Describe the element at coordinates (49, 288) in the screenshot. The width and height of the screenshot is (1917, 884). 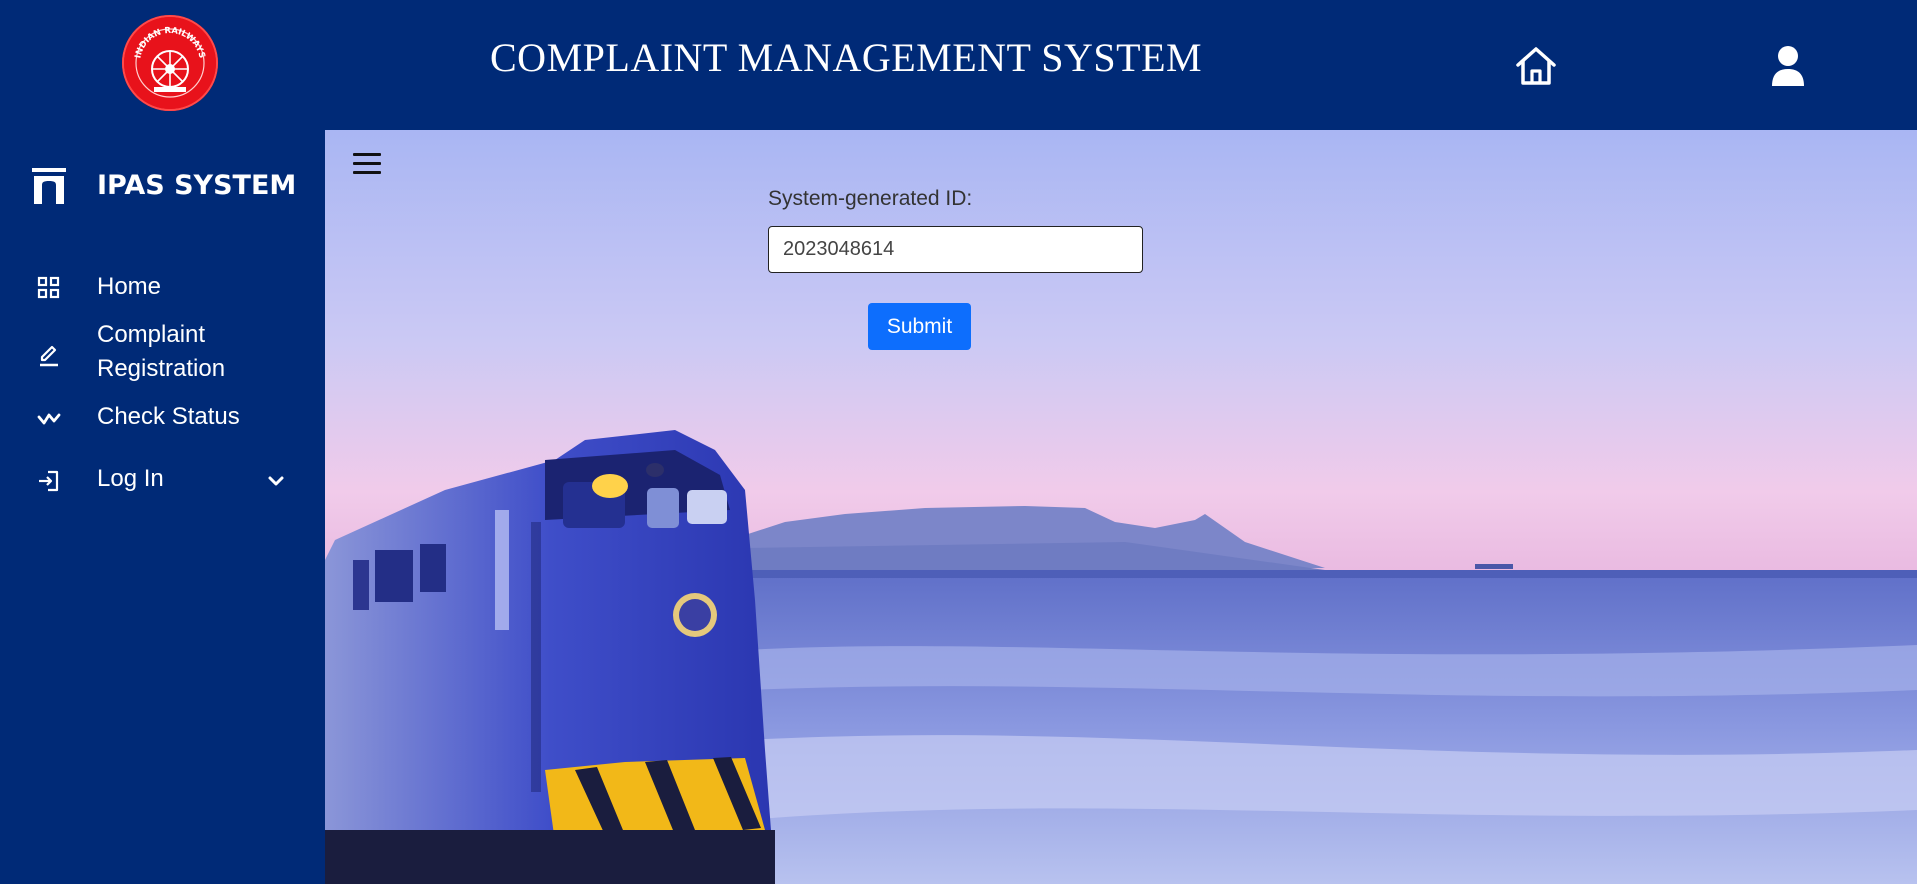
I see `grid-icon` at that location.